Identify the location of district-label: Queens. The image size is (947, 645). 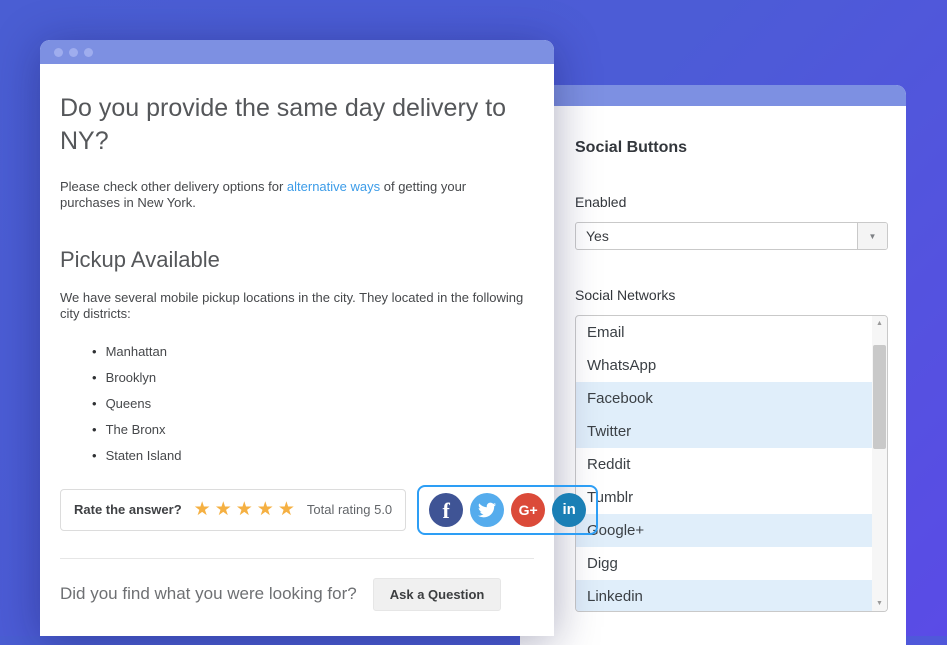
(128, 403).